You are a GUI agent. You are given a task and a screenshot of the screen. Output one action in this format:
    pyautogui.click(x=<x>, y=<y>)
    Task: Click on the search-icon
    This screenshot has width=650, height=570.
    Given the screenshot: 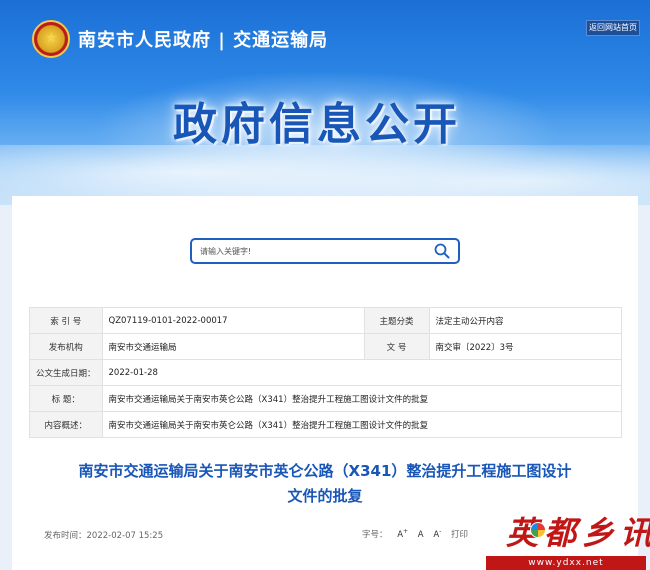 What is the action you would take?
    pyautogui.click(x=442, y=251)
    